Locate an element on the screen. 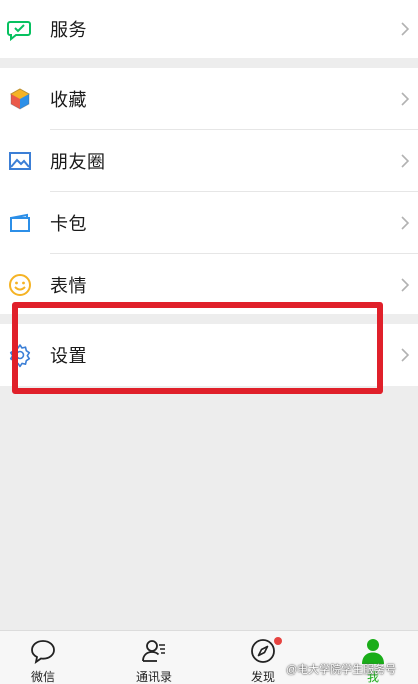 This screenshot has width=418, height=684. menu-item-favorites-label: 收藏 is located at coordinates (68, 100).